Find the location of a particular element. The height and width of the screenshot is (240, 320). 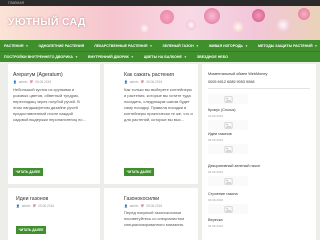

post-title: Газонокосилки is located at coordinates (141, 199).